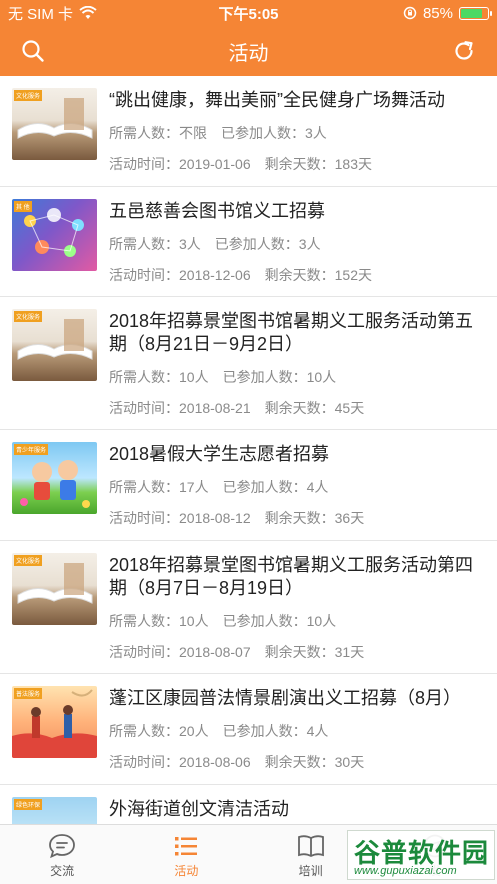  What do you see at coordinates (23, 206) in the screenshot?
I see `category-tag: 其 他` at bounding box center [23, 206].